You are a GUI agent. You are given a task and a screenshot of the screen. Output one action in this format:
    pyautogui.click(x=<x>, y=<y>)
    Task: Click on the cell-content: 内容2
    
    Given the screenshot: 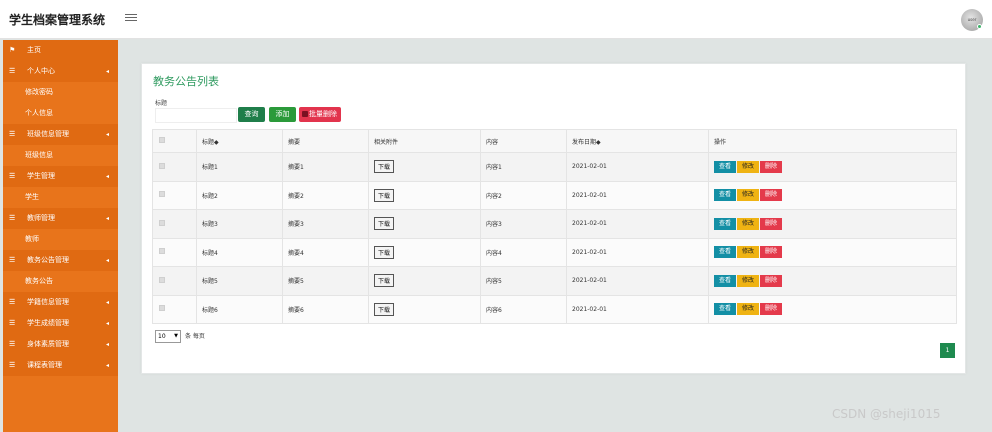 What is the action you would take?
    pyautogui.click(x=523, y=195)
    